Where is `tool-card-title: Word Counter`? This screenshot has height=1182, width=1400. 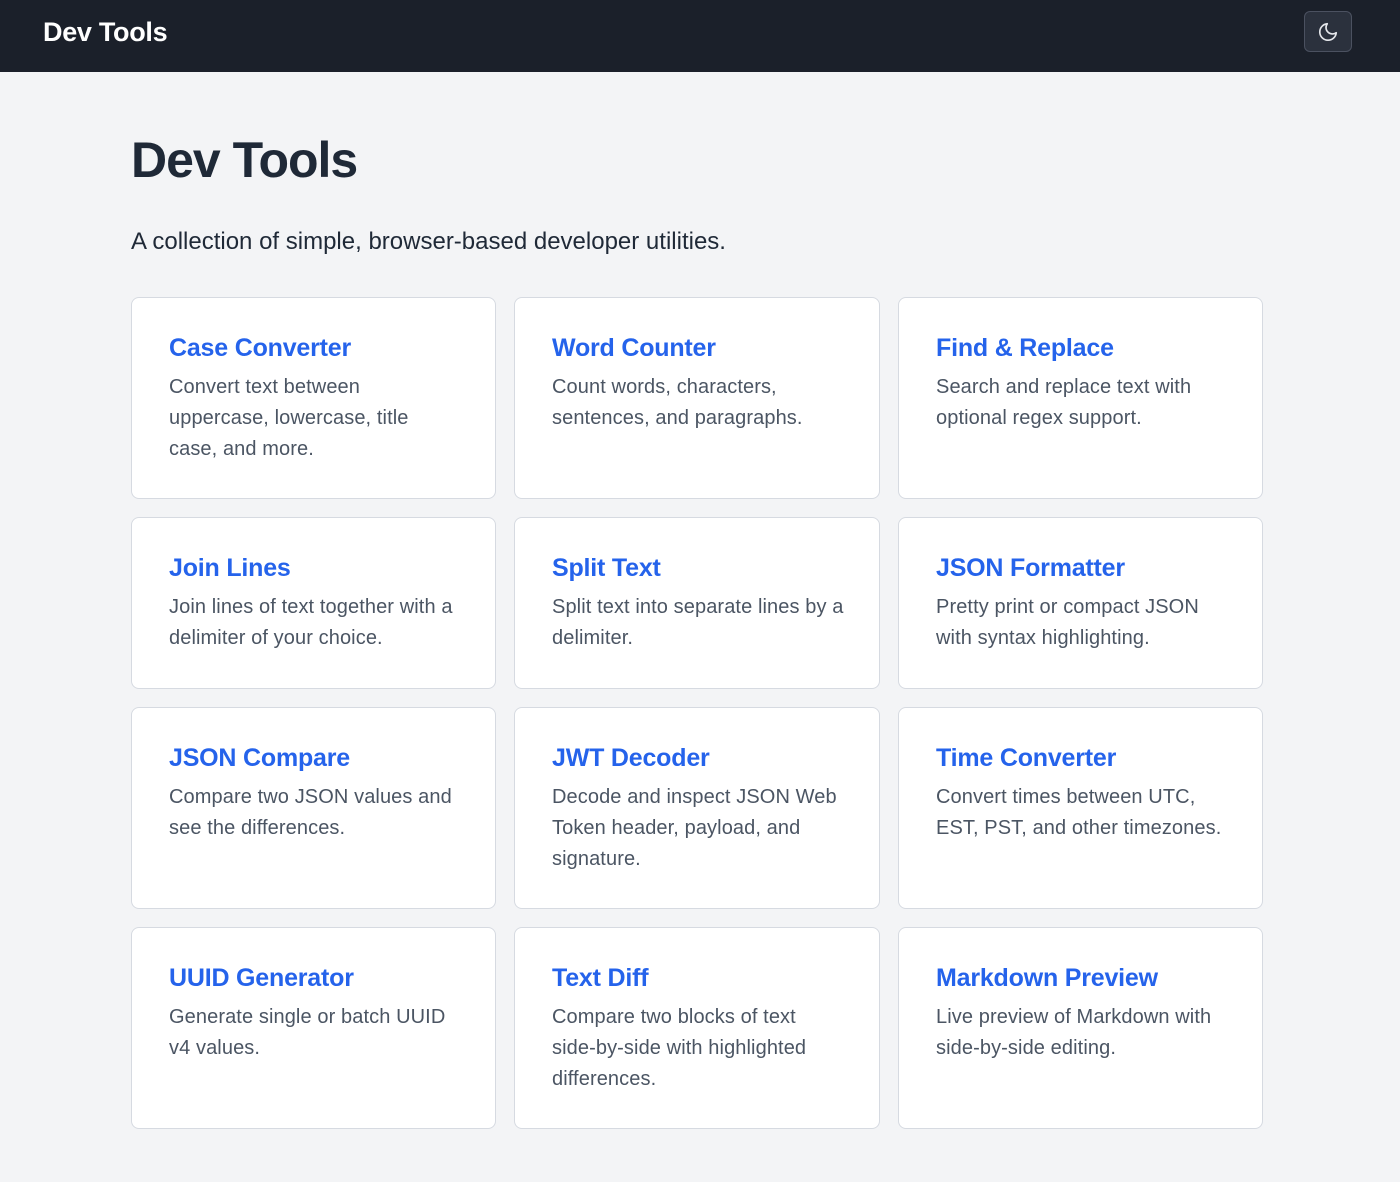
tool-card-title: Word Counter is located at coordinates (697, 348).